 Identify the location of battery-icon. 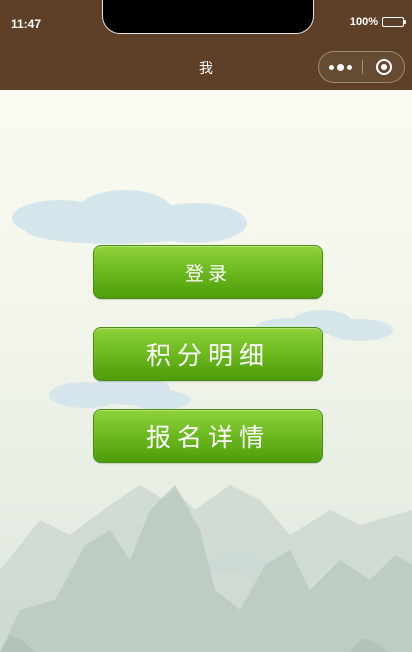
(394, 22).